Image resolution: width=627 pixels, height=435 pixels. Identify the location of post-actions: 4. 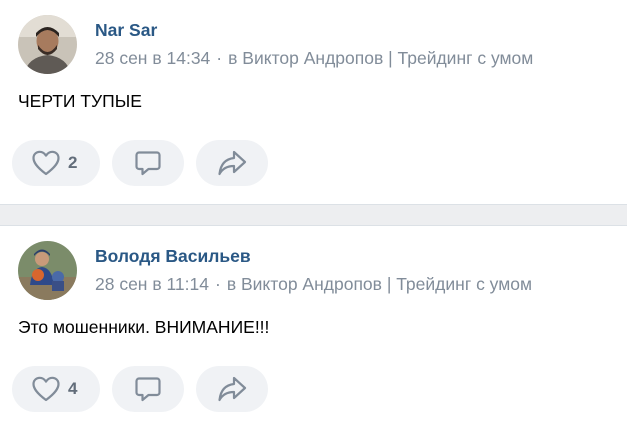
(140, 389).